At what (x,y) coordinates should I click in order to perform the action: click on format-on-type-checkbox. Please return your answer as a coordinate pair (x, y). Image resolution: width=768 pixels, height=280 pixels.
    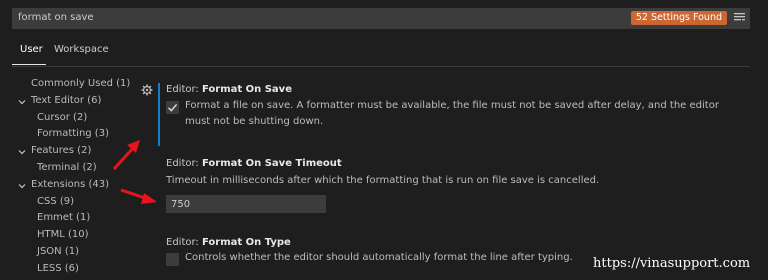
    Looking at the image, I should click on (172, 259).